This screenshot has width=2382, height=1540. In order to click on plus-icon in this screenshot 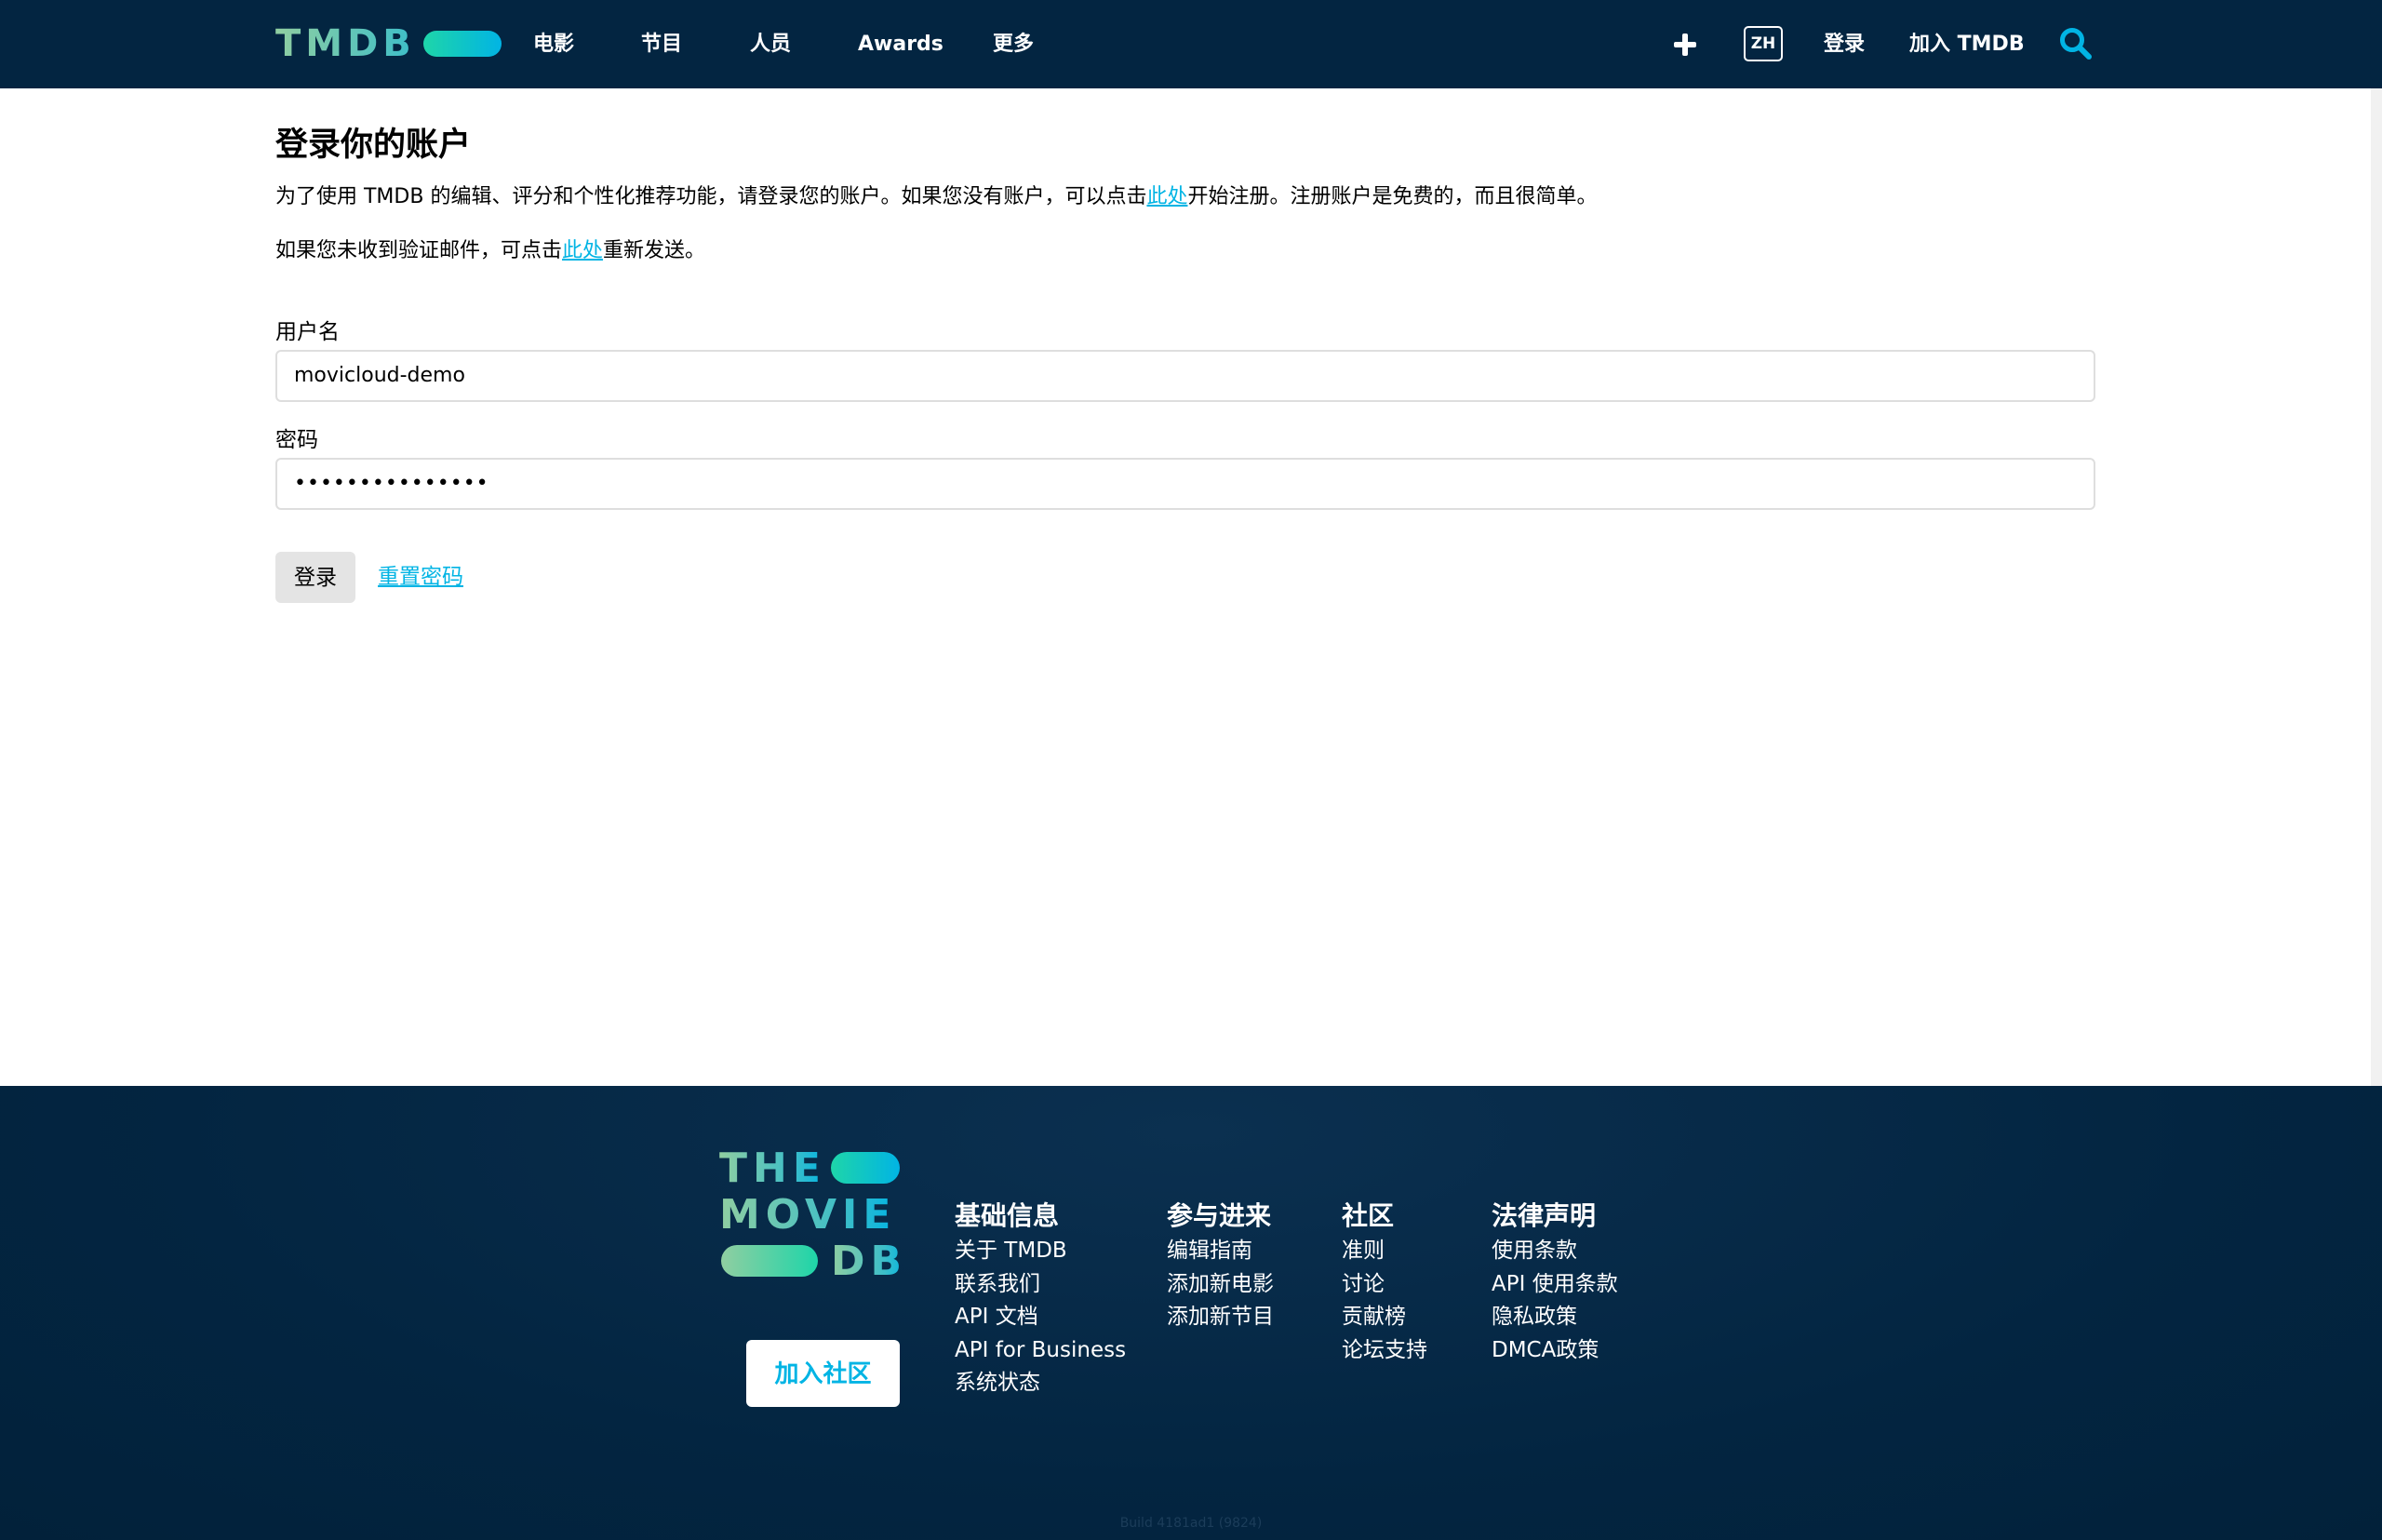, I will do `click(1685, 44)`.